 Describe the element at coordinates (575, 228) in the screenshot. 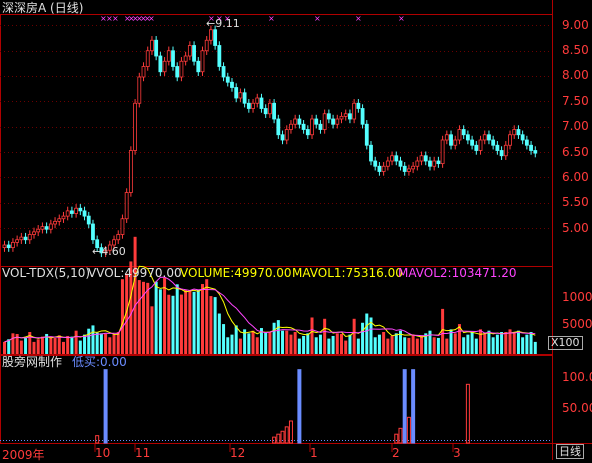

I see `price-axis-label: 5.00` at that location.